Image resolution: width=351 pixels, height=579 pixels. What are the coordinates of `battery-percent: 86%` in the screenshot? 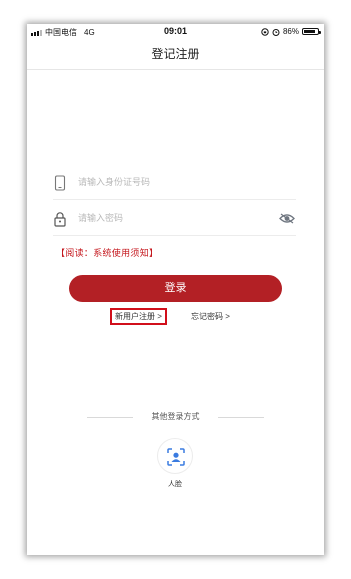 It's located at (290, 31).